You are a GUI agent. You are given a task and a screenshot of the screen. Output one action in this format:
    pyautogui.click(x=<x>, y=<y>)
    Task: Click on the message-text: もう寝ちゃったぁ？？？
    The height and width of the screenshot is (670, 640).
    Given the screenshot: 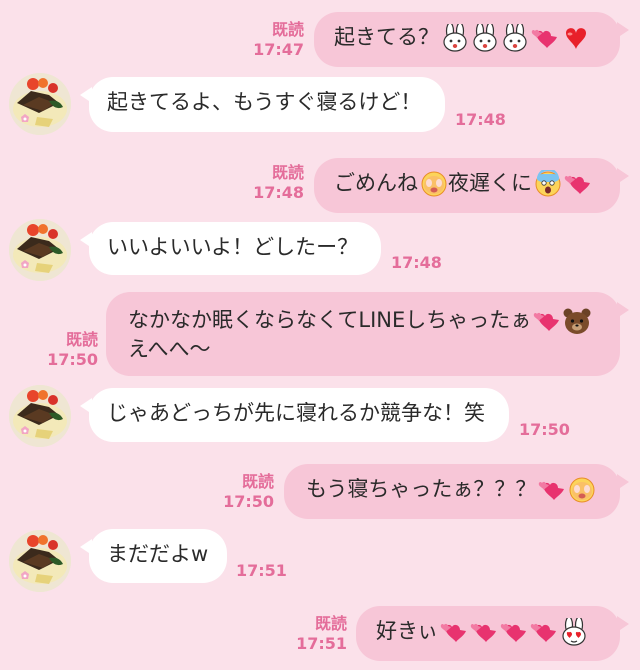 What is the action you would take?
    pyautogui.click(x=421, y=489)
    